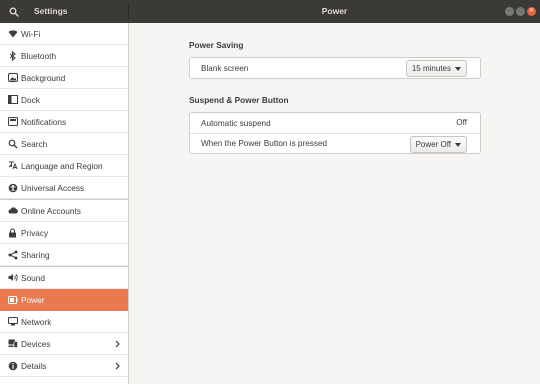 This screenshot has width=540, height=384. I want to click on details-icon, so click(10, 366).